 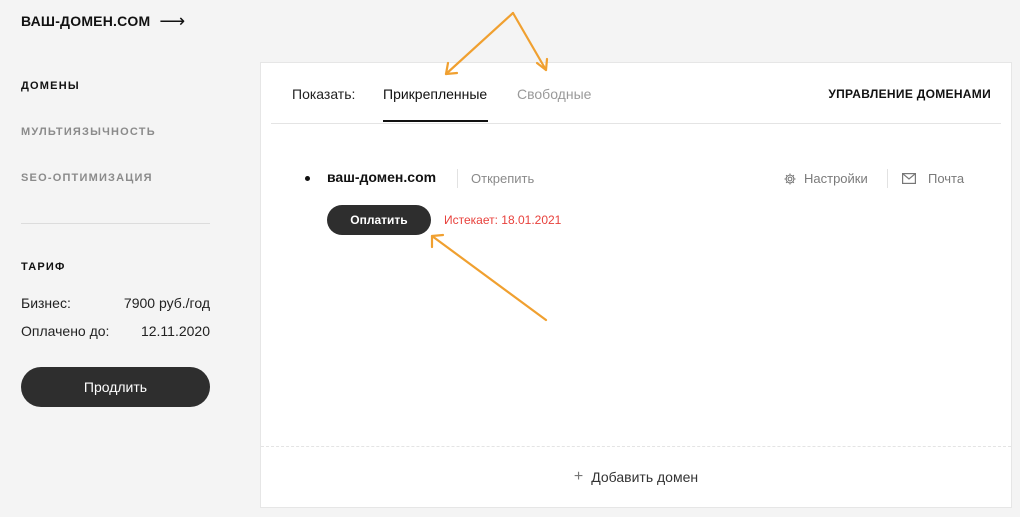 What do you see at coordinates (578, 476) in the screenshot?
I see `plus-icon: +` at bounding box center [578, 476].